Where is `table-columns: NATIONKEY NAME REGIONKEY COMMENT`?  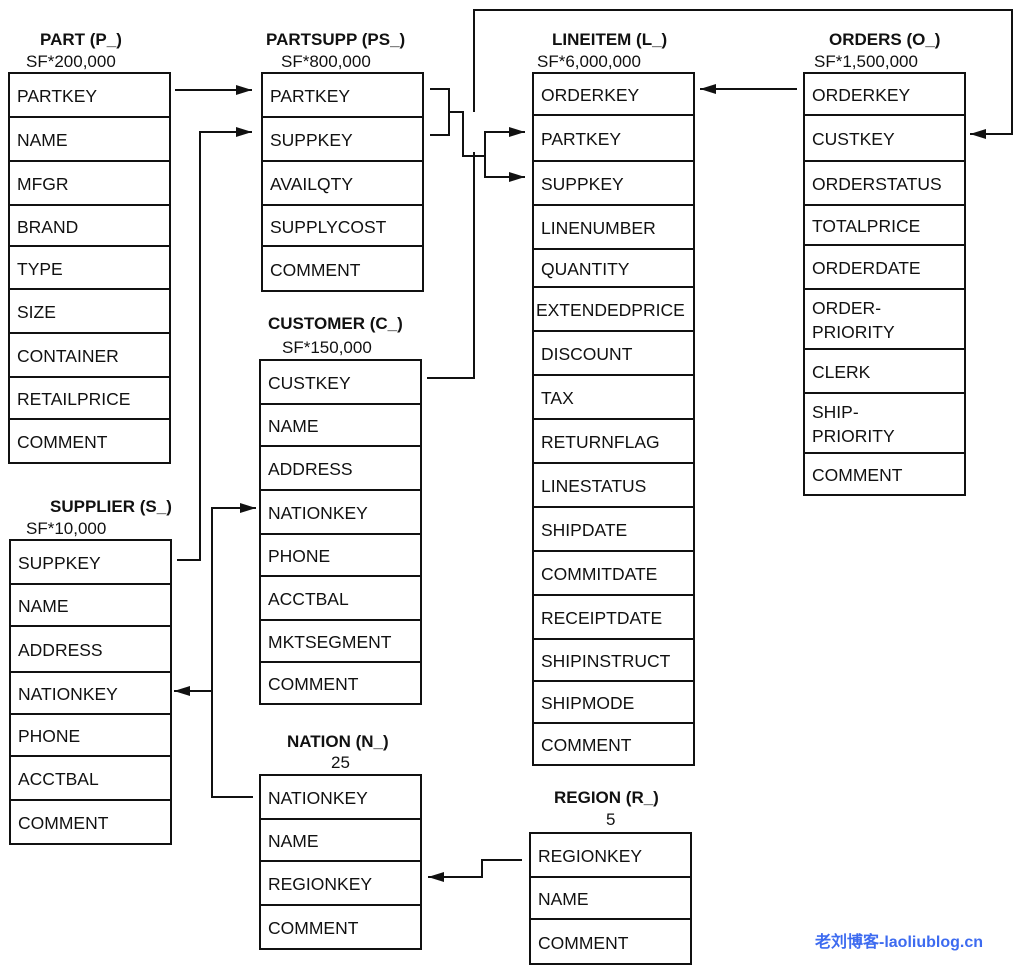
table-columns: NATIONKEY NAME REGIONKEY COMMENT is located at coordinates (340, 862).